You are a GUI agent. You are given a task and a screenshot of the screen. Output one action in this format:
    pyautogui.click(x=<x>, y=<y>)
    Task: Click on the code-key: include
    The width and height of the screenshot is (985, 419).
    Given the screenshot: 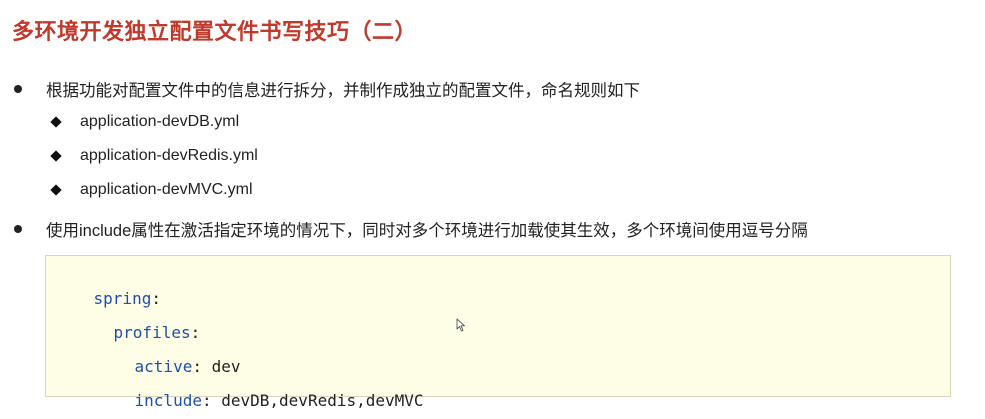 What is the action you would take?
    pyautogui.click(x=168, y=400)
    